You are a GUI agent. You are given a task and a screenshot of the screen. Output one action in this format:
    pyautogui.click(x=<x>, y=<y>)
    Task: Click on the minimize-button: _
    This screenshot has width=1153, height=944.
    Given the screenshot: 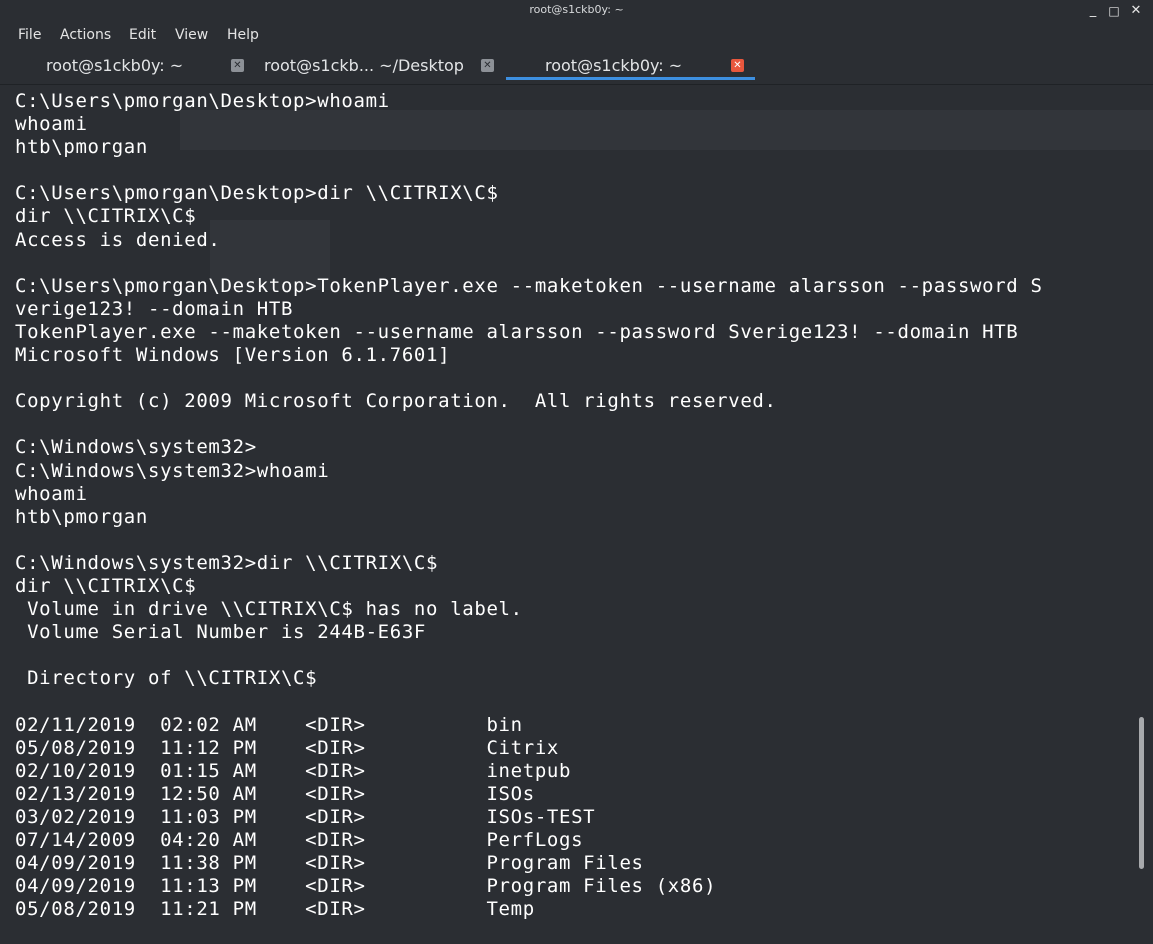 What is the action you would take?
    pyautogui.click(x=1093, y=11)
    